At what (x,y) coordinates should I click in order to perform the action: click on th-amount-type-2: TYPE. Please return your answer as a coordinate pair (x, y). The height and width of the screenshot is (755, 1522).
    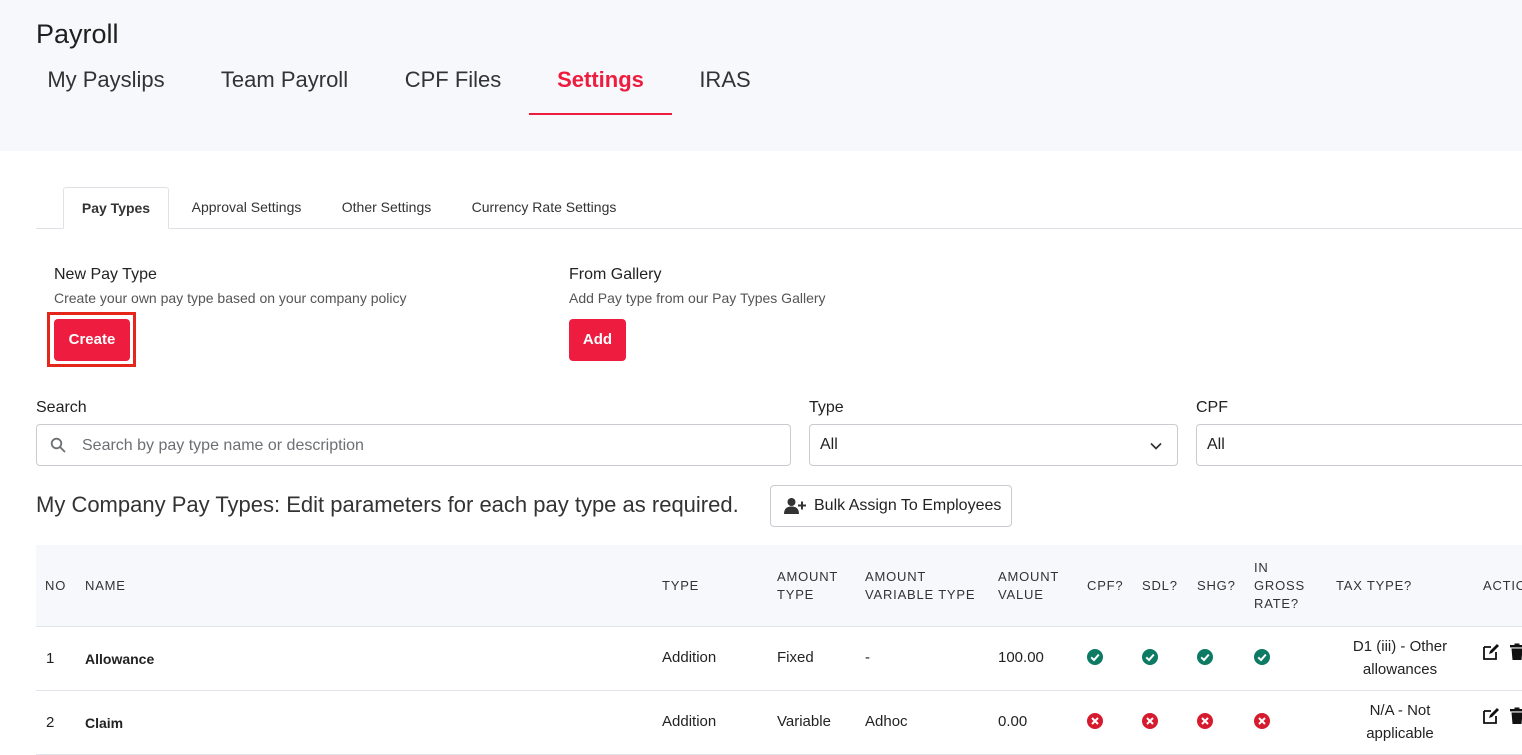
    Looking at the image, I should click on (796, 594).